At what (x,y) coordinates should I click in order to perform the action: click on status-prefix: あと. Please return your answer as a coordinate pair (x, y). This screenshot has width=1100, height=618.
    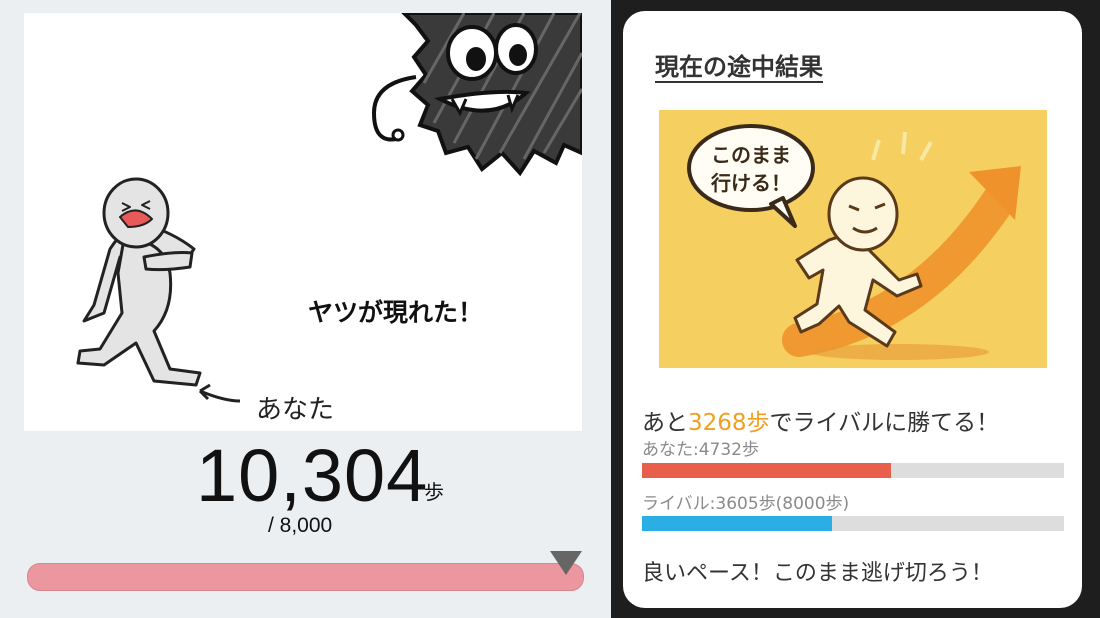
    Looking at the image, I should click on (665, 423).